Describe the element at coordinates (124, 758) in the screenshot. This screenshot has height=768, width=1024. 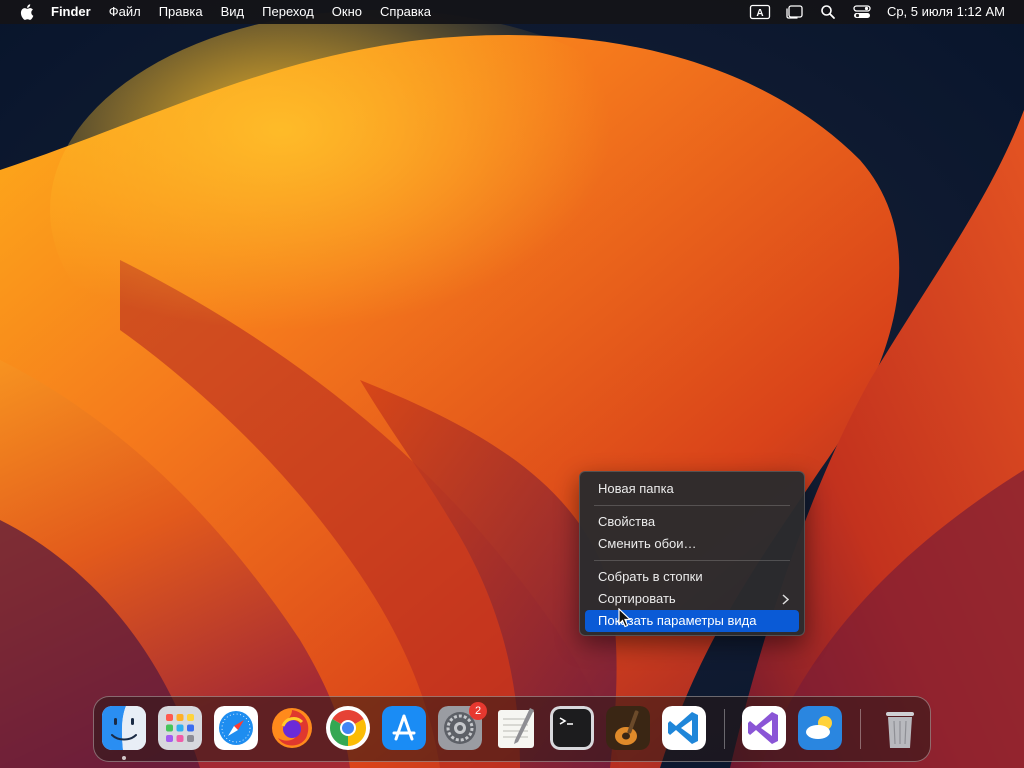
I see `running-indicator` at that location.